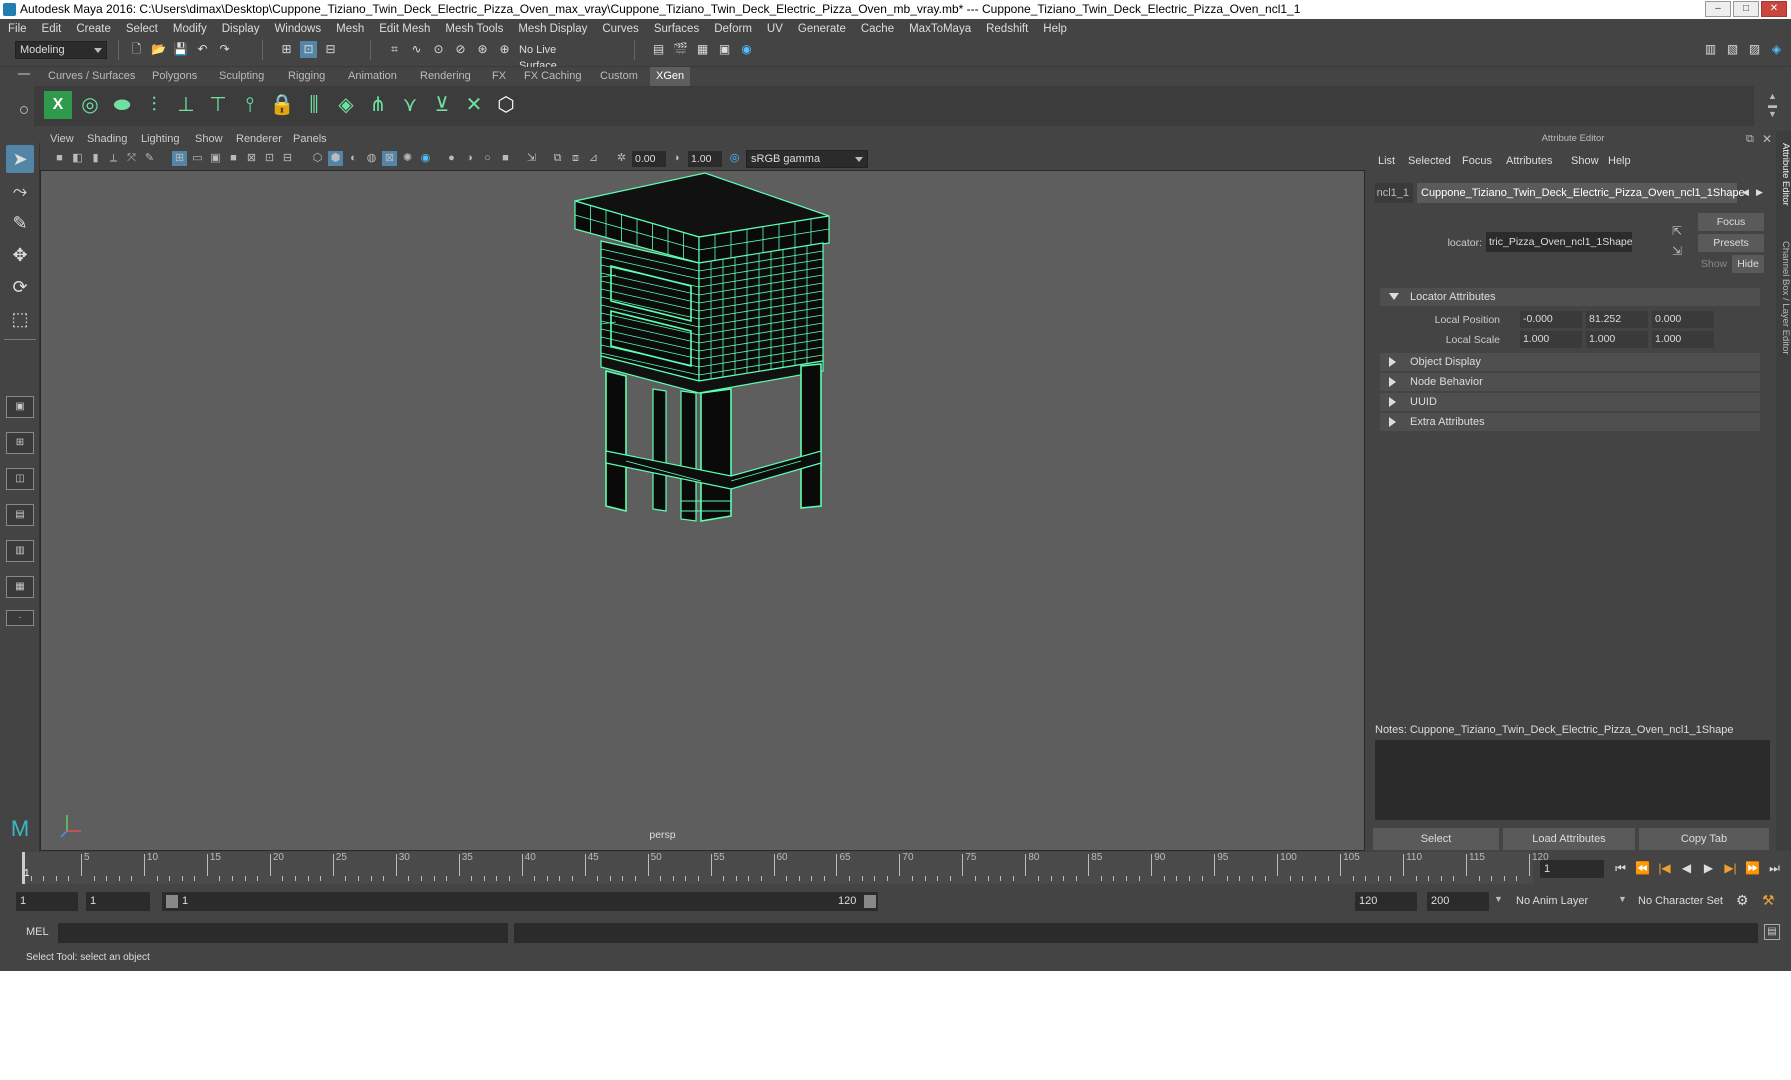  I want to click on isolate-select-icon: ⇲, so click(531, 158).